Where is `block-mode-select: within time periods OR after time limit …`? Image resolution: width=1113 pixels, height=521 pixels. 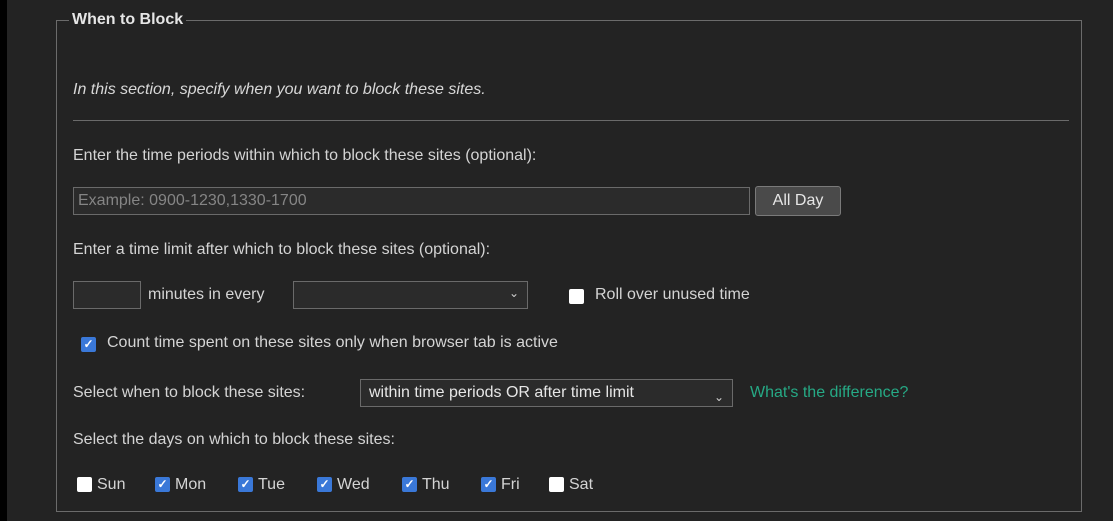
block-mode-select: within time periods OR after time limit … is located at coordinates (546, 393).